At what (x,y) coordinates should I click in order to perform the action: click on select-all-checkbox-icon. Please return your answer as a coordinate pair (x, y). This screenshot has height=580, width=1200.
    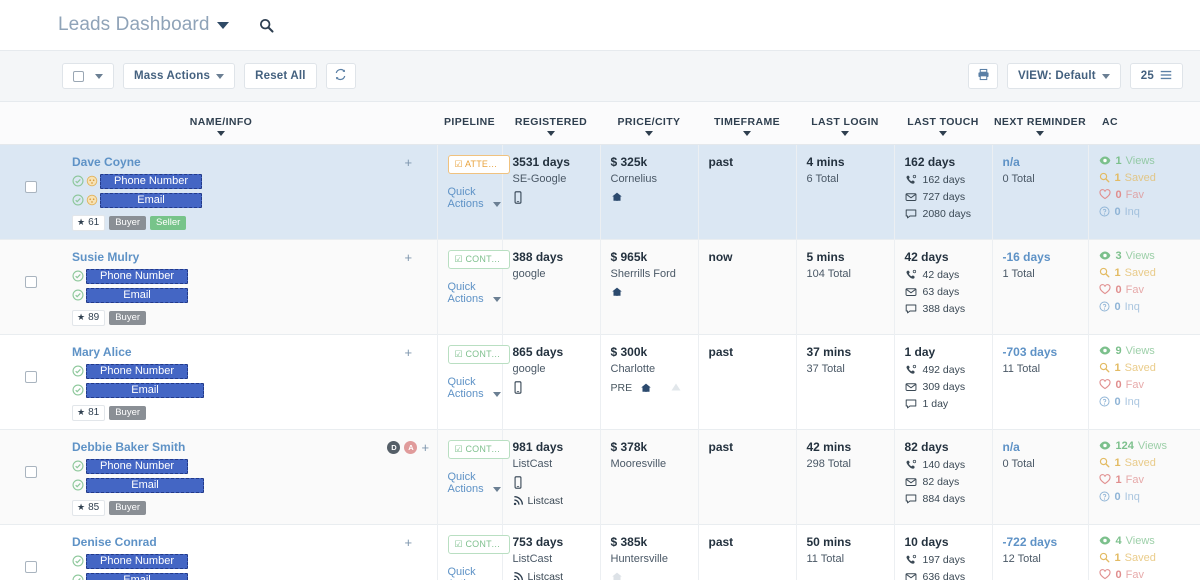
    Looking at the image, I should click on (78, 76).